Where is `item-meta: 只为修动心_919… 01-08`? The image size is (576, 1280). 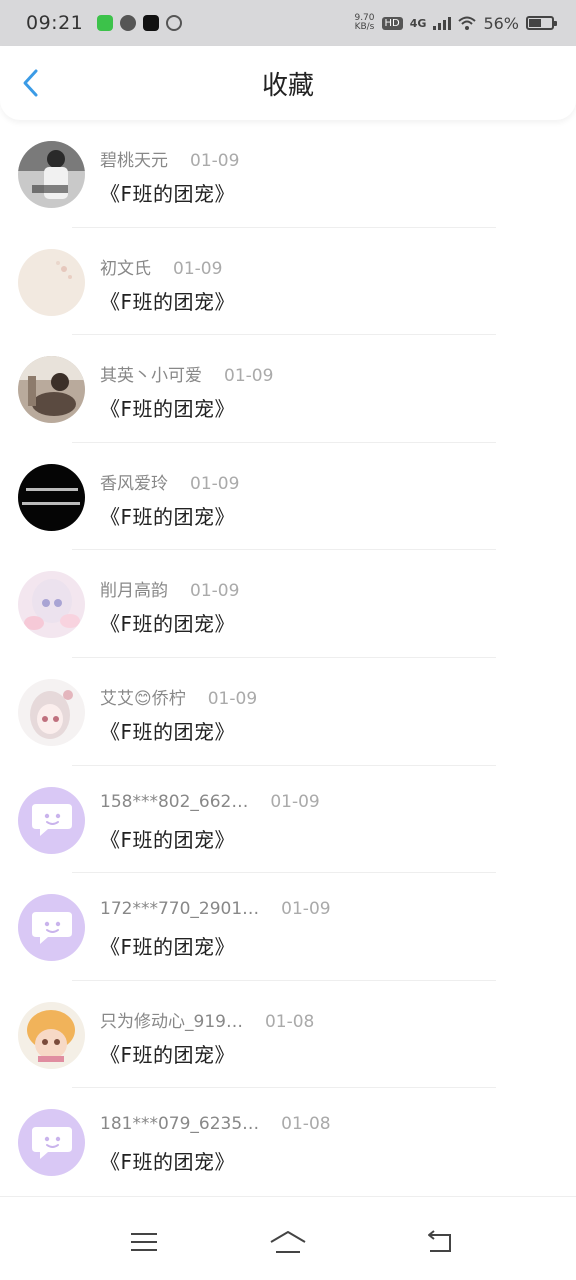 item-meta: 只为修动心_919… 01-08 is located at coordinates (207, 1019).